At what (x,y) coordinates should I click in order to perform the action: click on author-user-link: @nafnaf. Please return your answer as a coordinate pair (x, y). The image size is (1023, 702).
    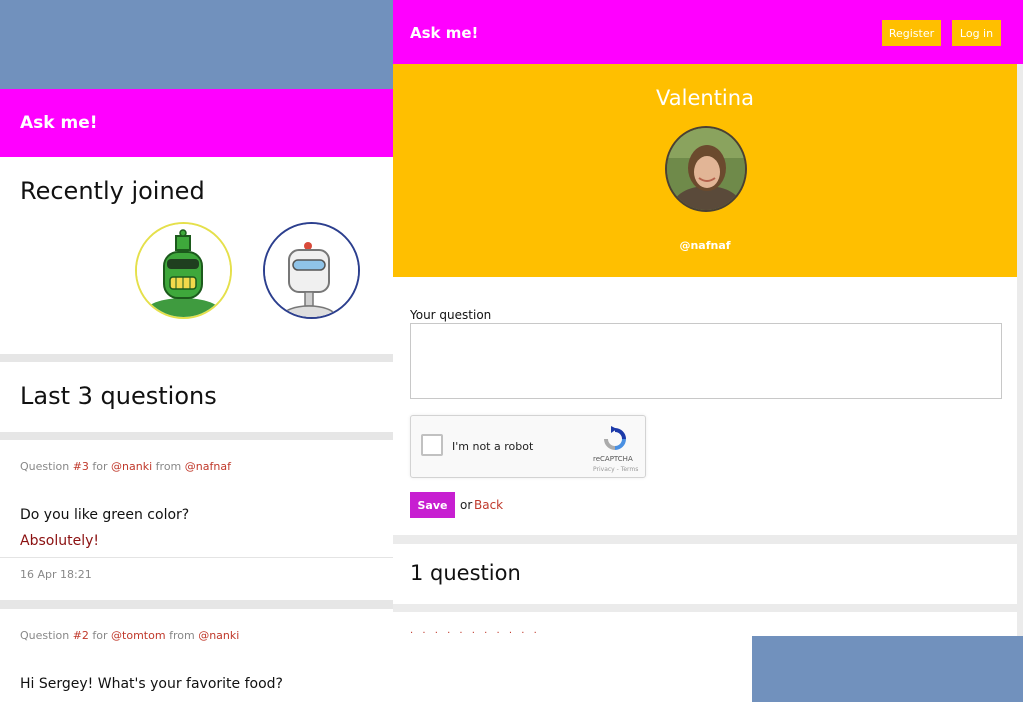
    Looking at the image, I should click on (208, 466).